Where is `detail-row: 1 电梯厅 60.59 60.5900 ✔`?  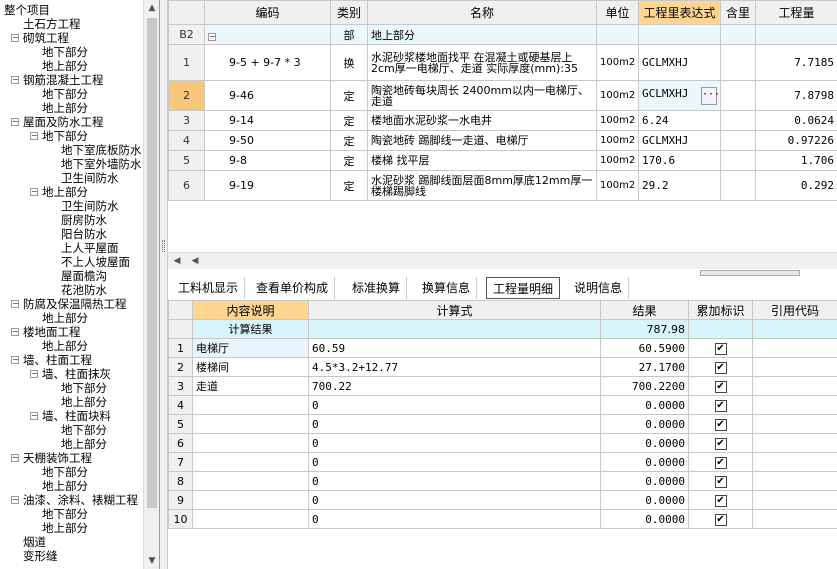
detail-row: 1 电梯厅 60.59 60.5900 ✔ is located at coordinates (502, 348).